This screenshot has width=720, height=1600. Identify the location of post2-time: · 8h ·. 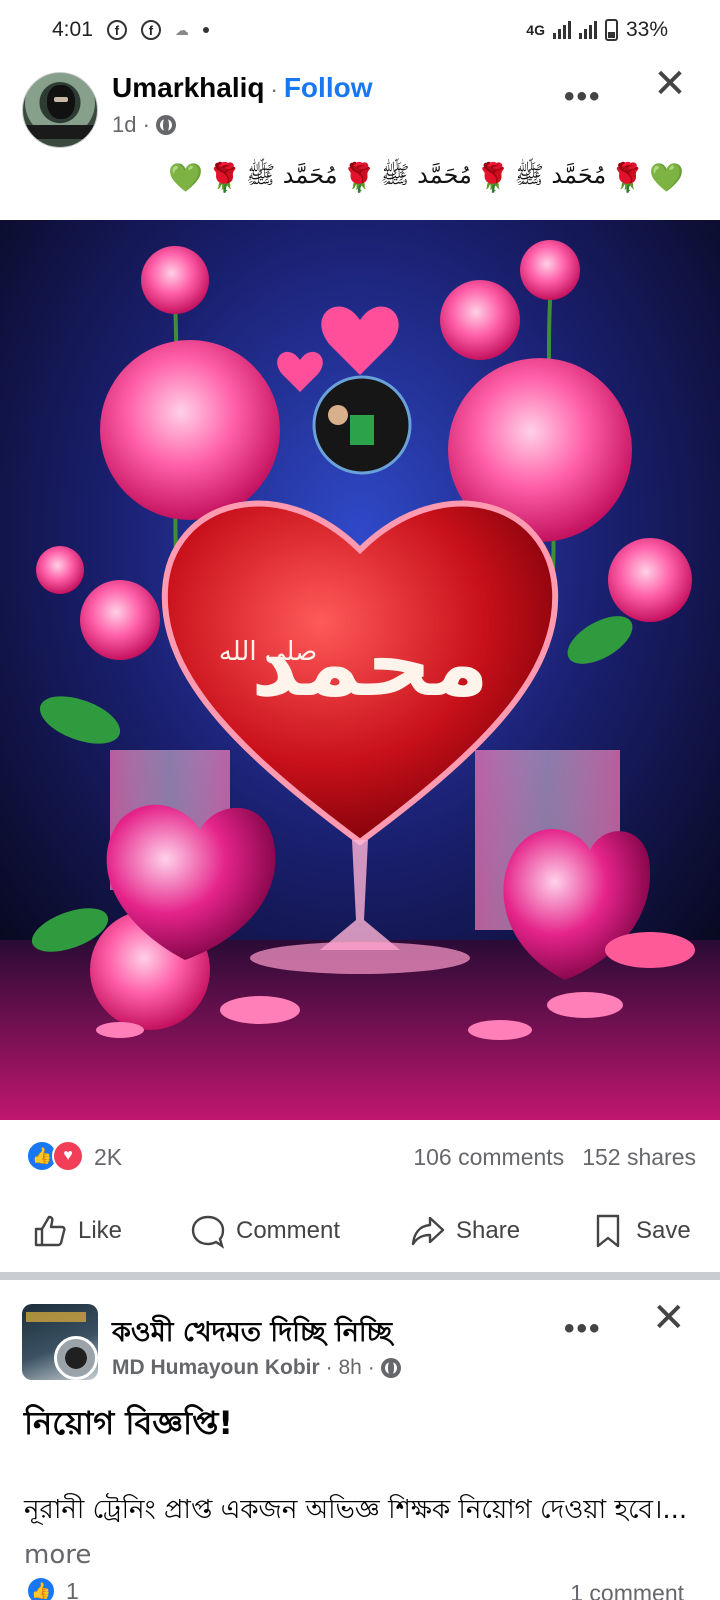
(350, 1367).